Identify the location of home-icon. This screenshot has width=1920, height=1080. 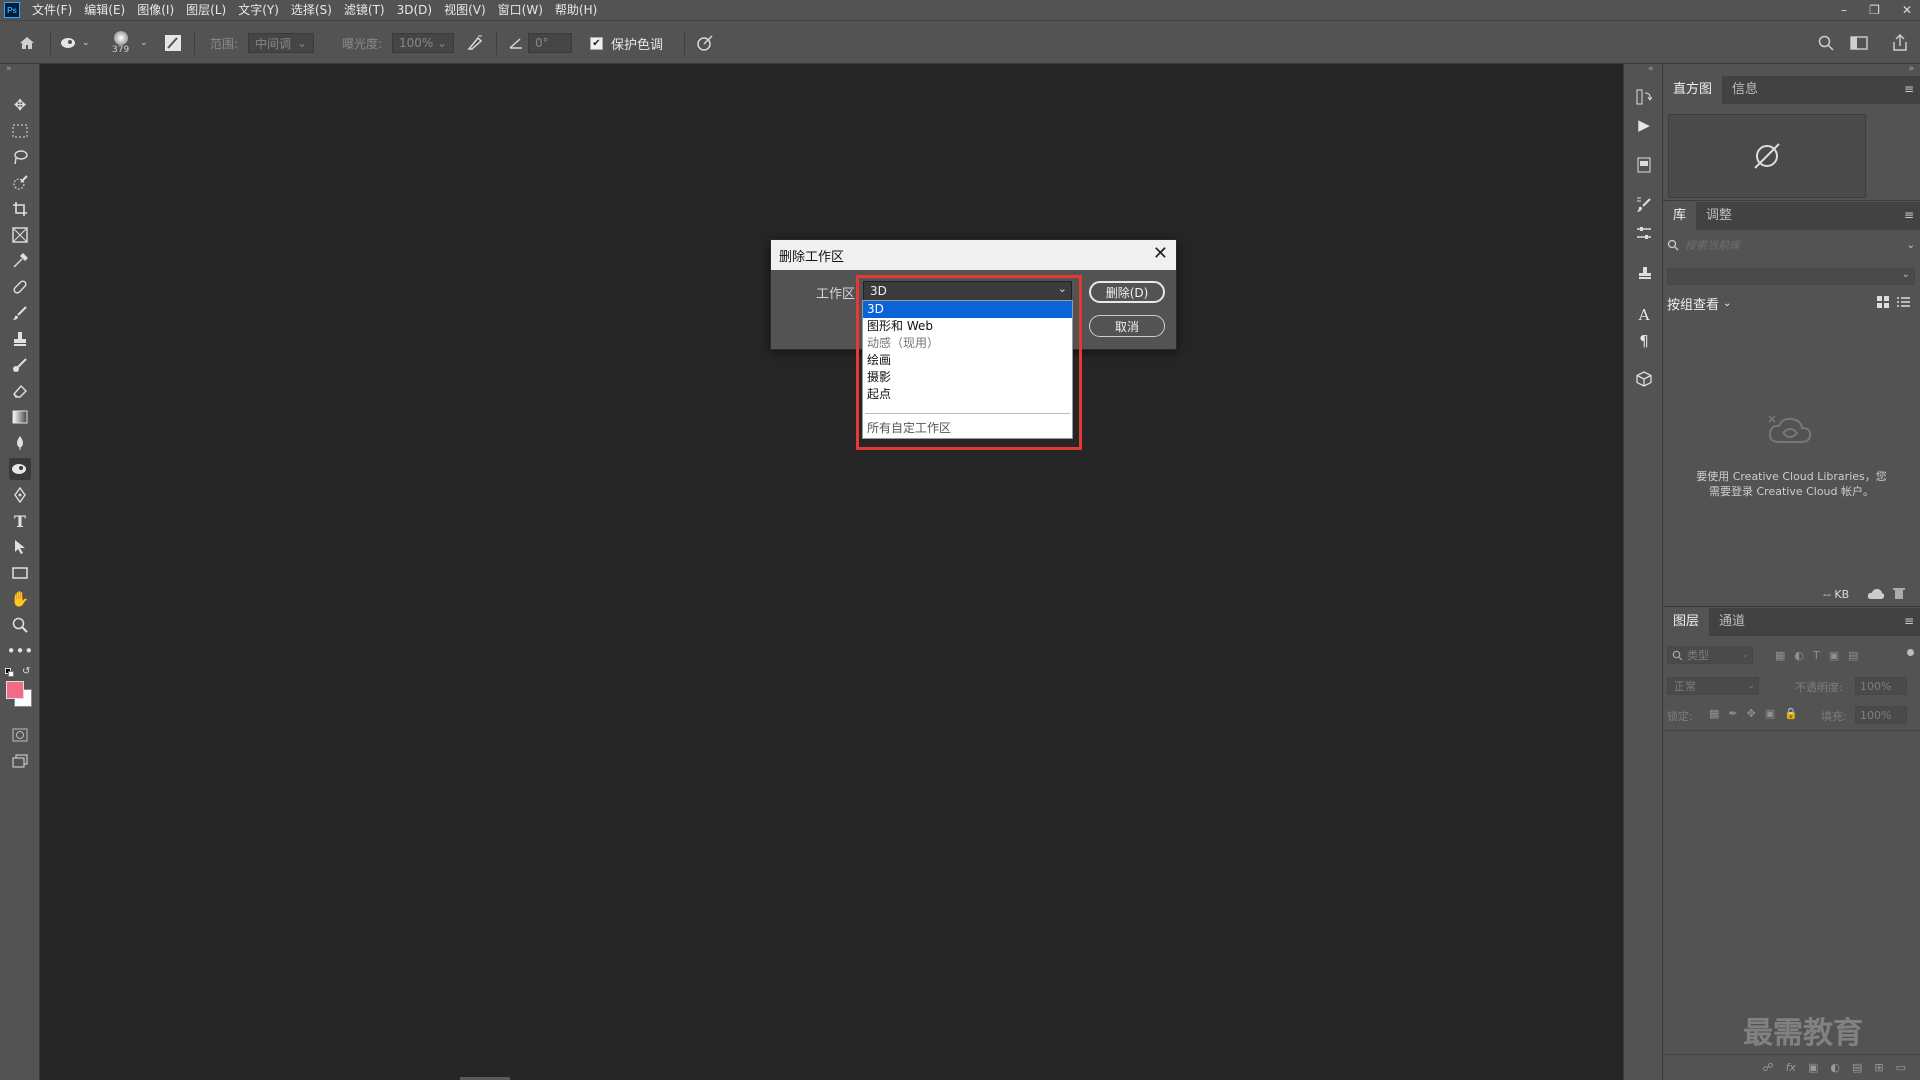
(27, 43).